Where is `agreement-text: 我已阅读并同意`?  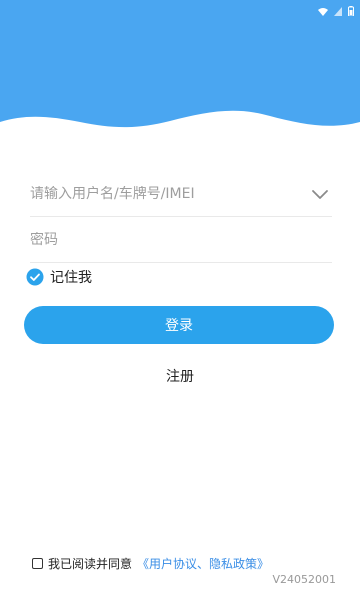
agreement-text: 我已阅读并同意 is located at coordinates (90, 564).